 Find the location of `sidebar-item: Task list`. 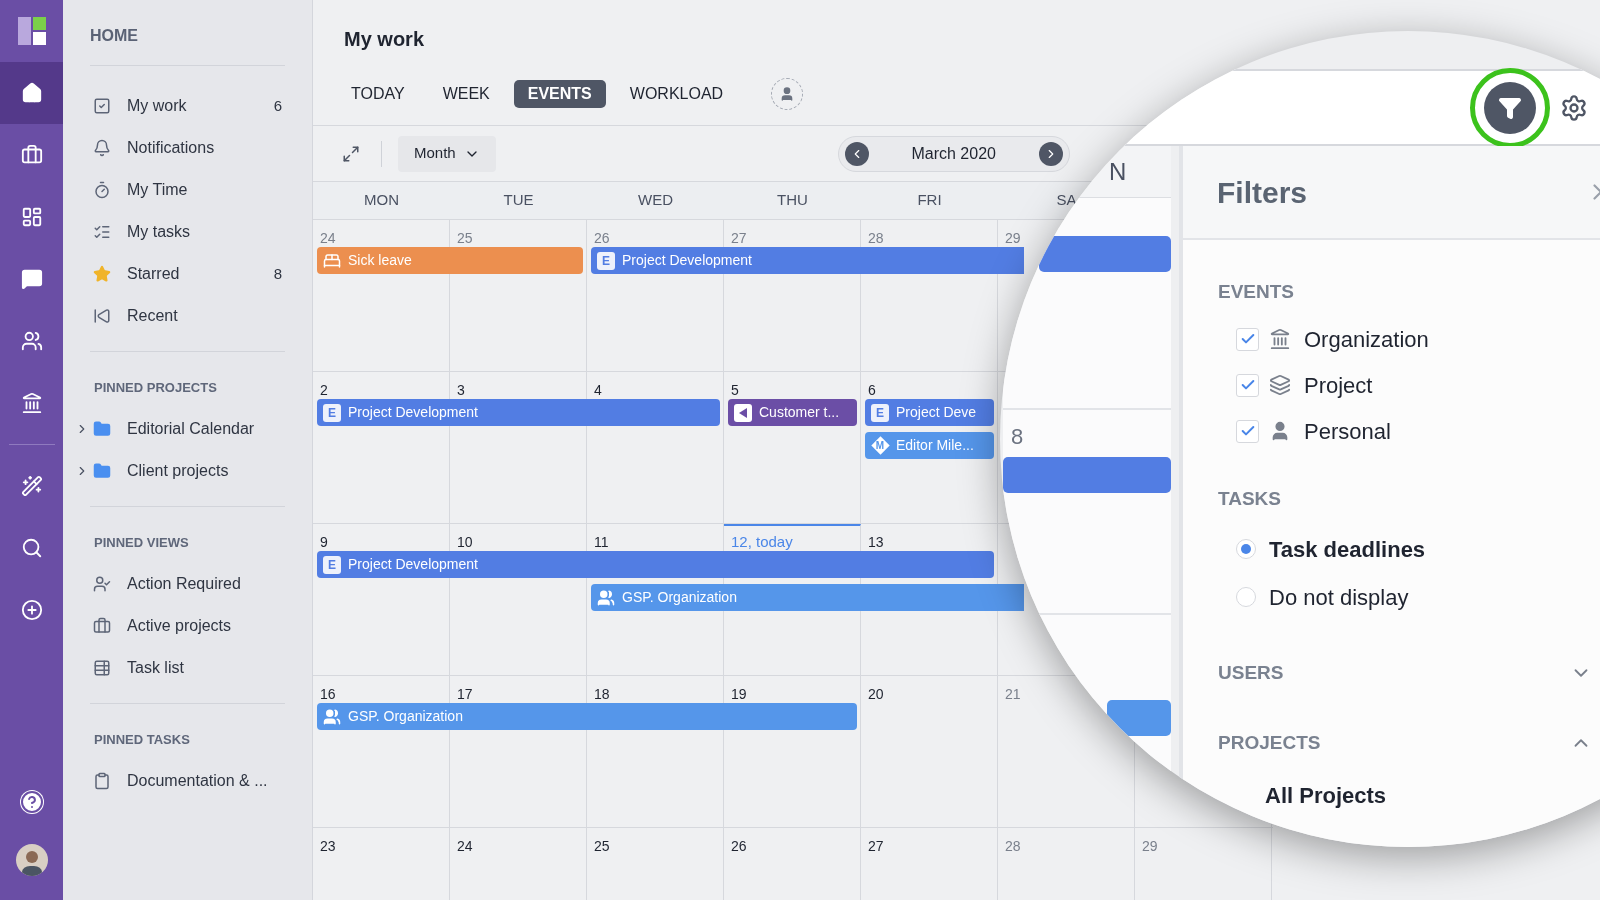

sidebar-item: Task list is located at coordinates (187, 668).